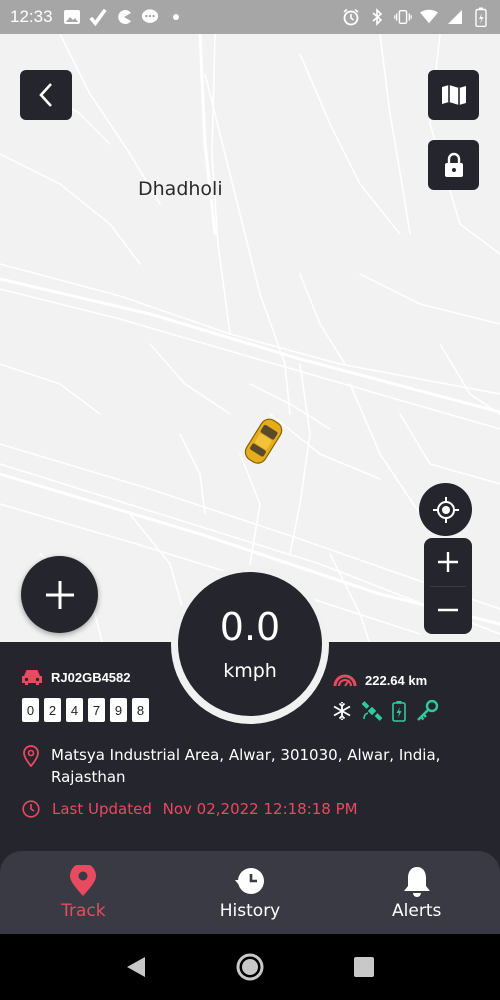 This screenshot has height=1000, width=500. I want to click on notification-icons, so click(124, 17).